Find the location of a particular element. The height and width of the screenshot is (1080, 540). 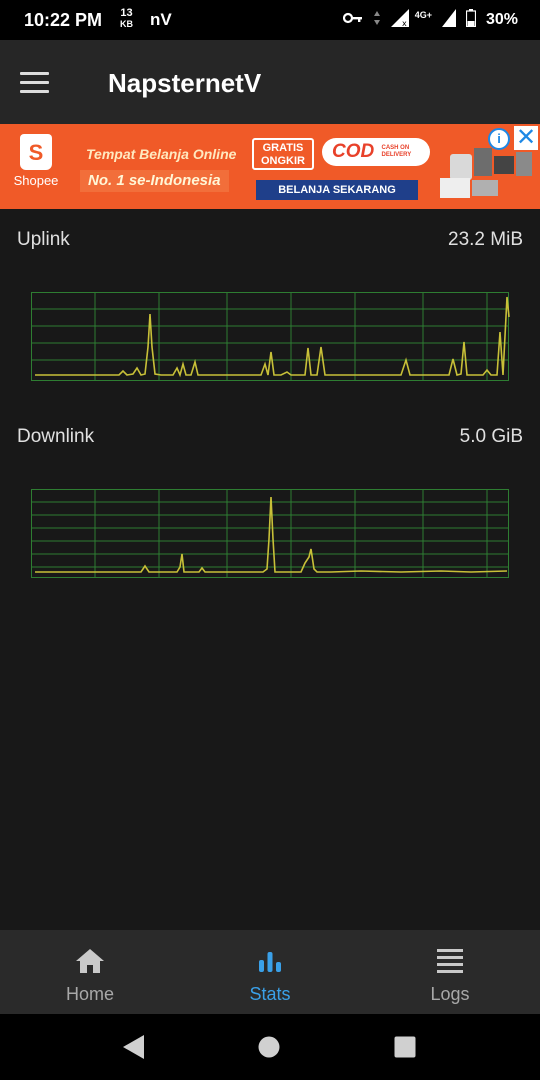

home-icon is located at coordinates (90, 961).